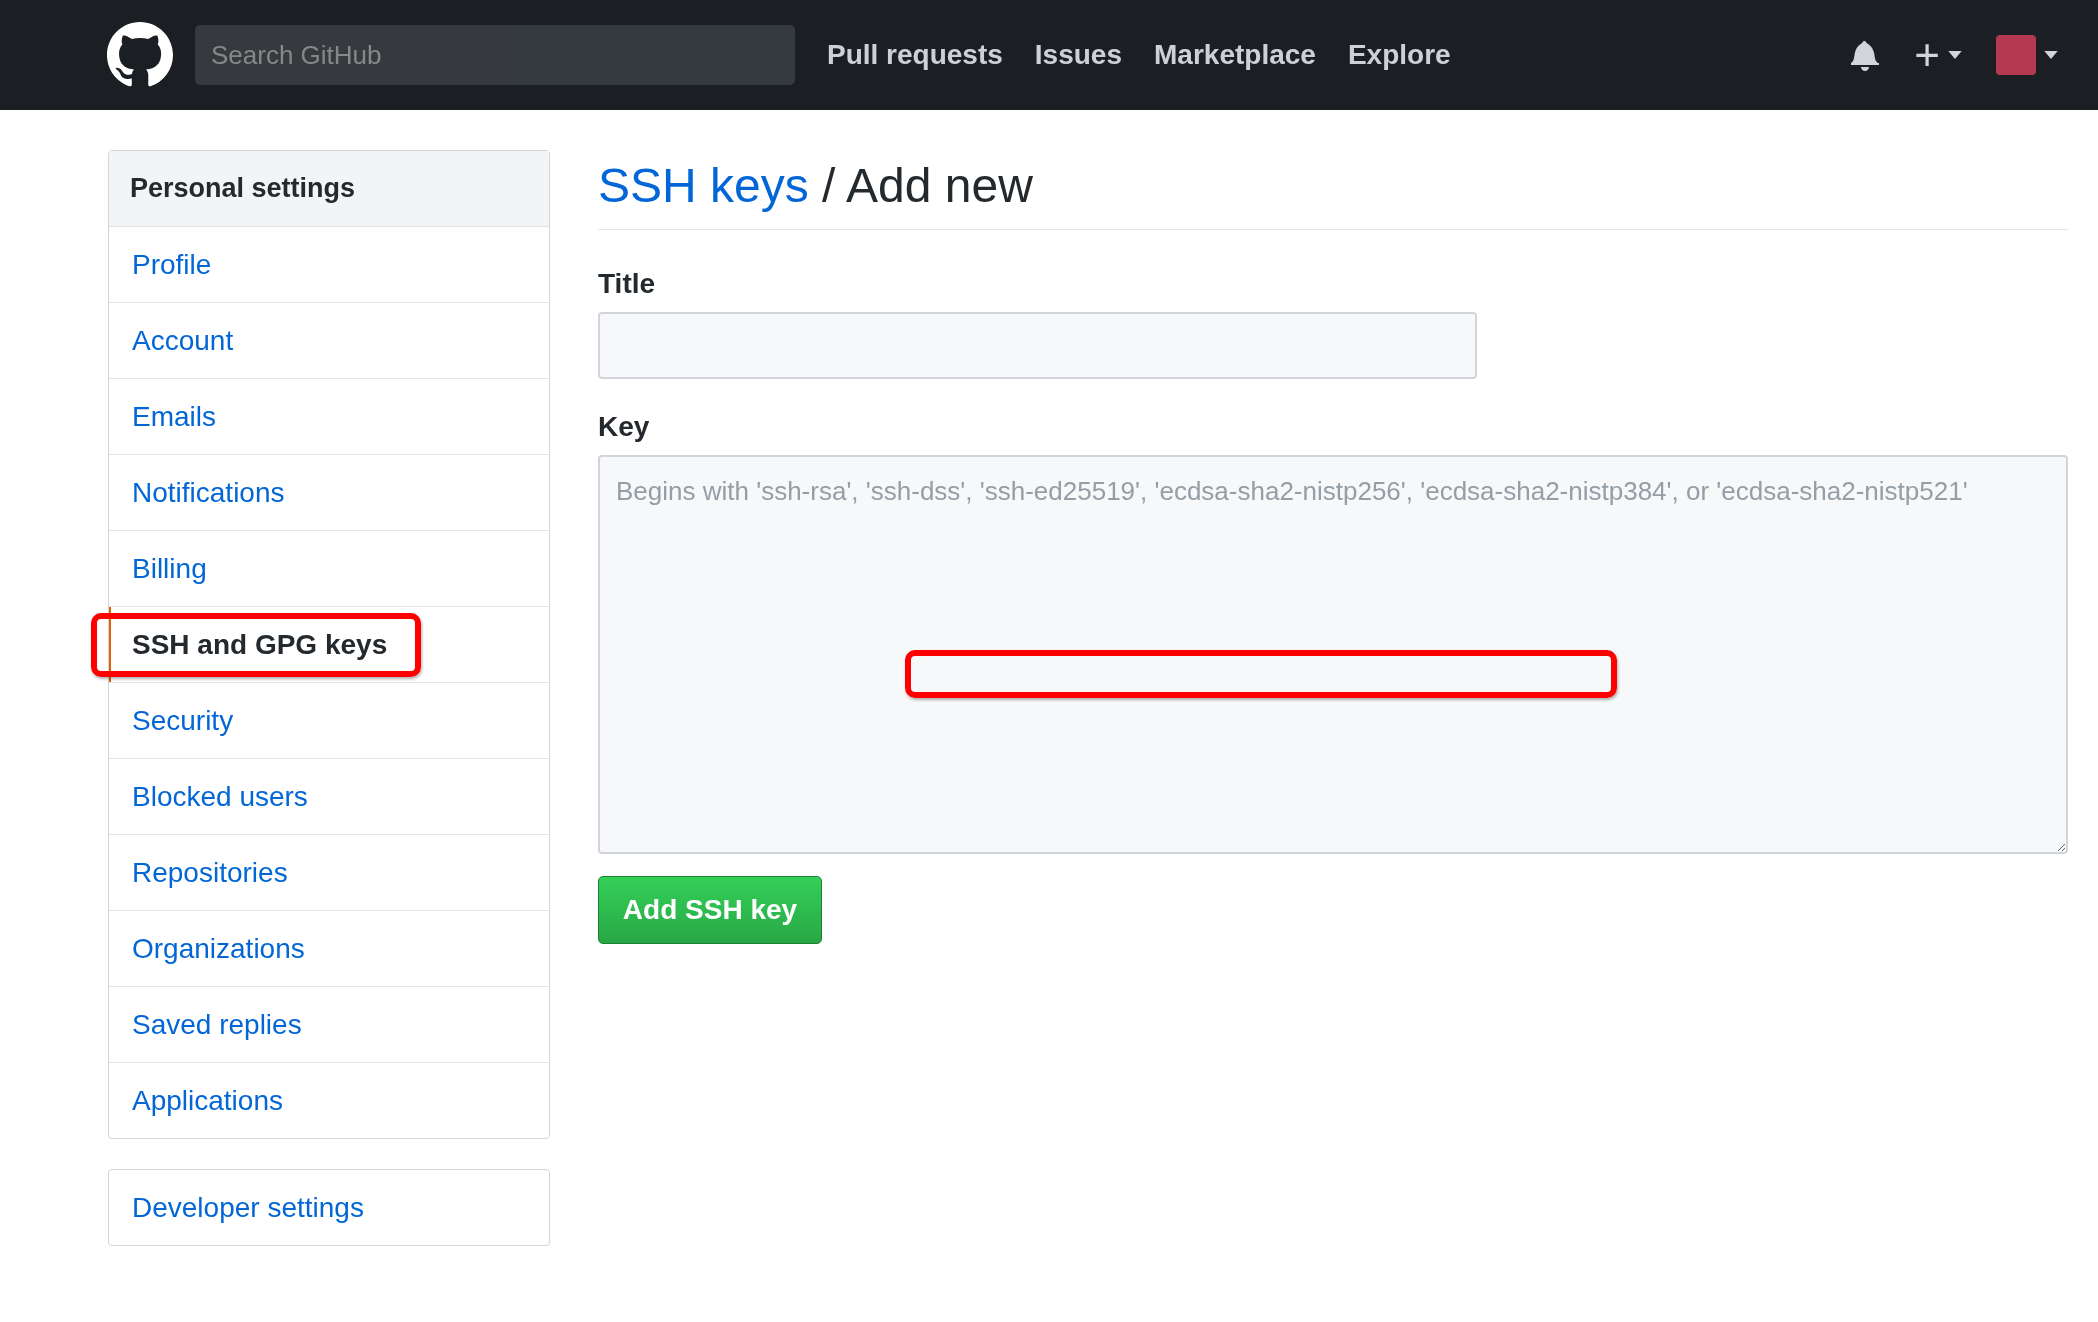  Describe the element at coordinates (329, 568) in the screenshot. I see `menu-item: Billing` at that location.